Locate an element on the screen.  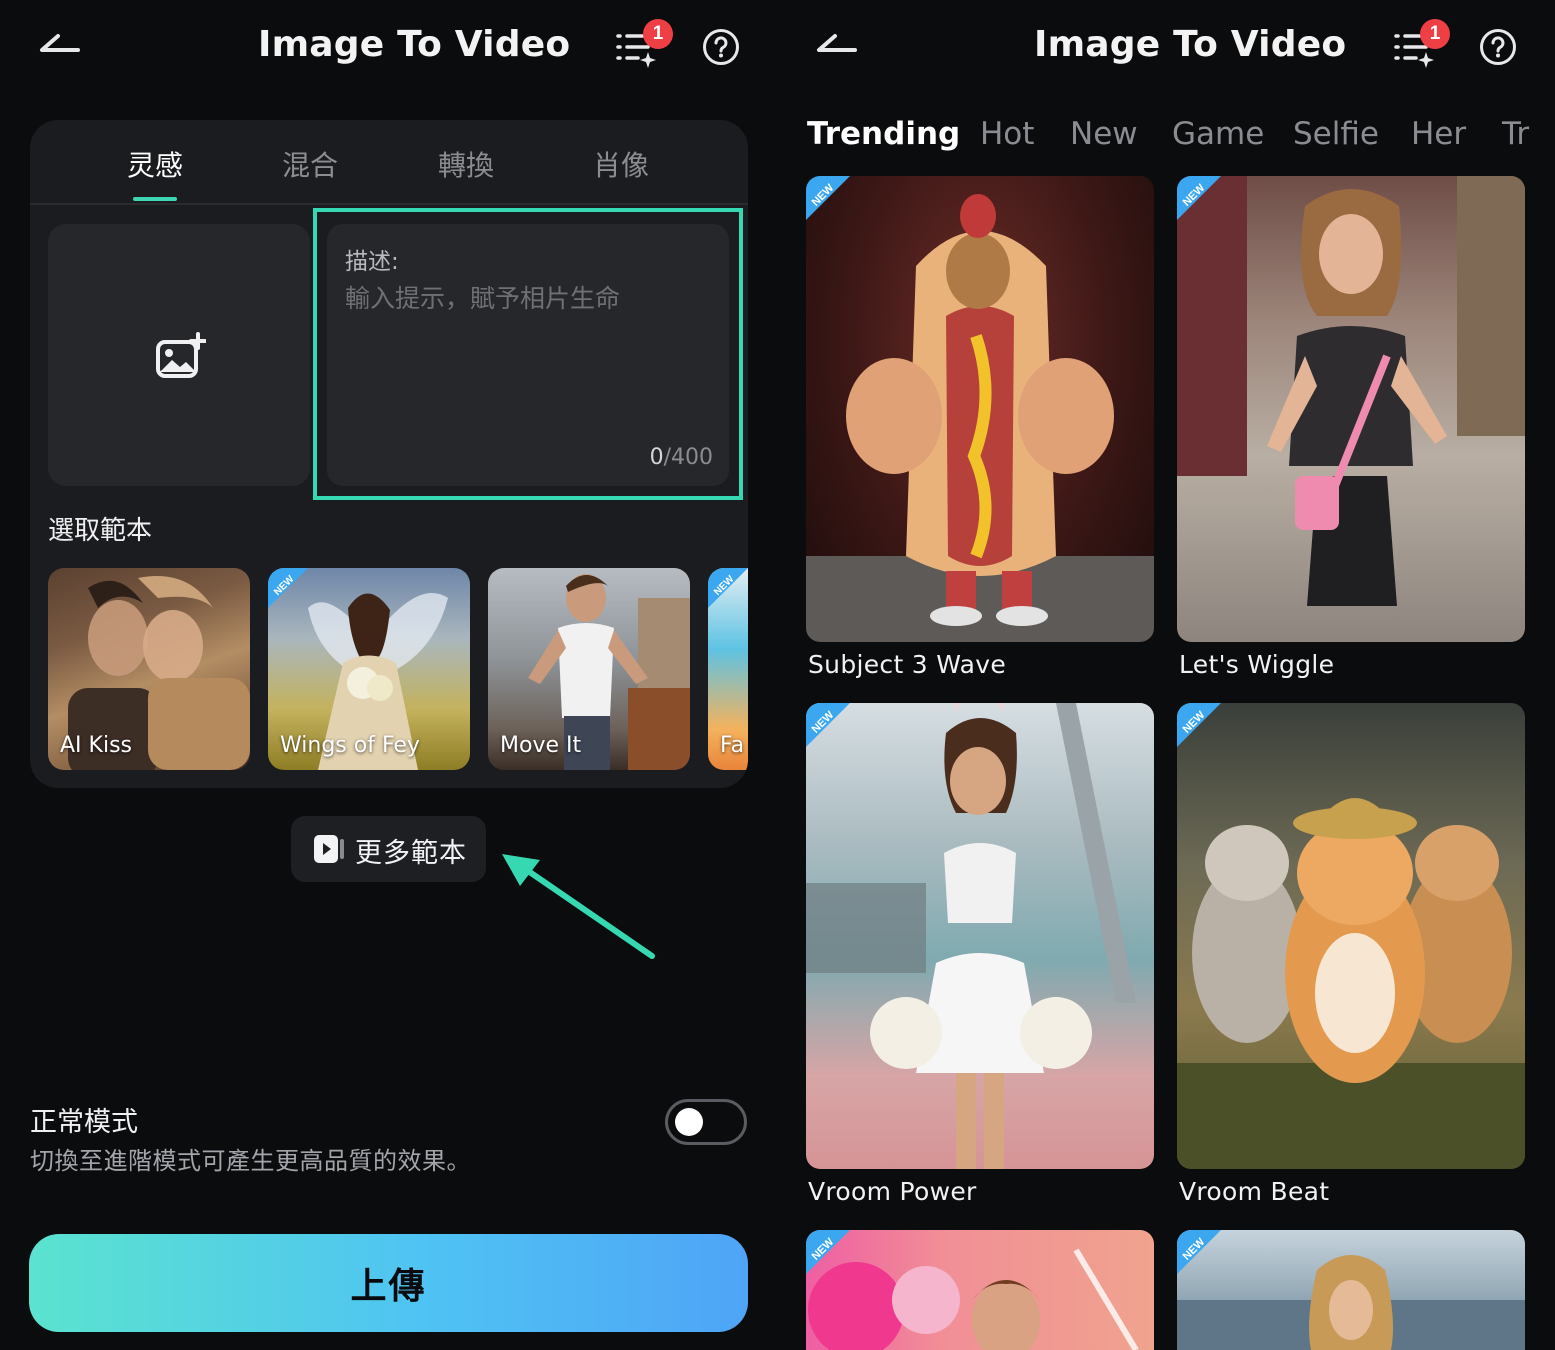
description-box: 描述: 0/400 is located at coordinates (528, 355).